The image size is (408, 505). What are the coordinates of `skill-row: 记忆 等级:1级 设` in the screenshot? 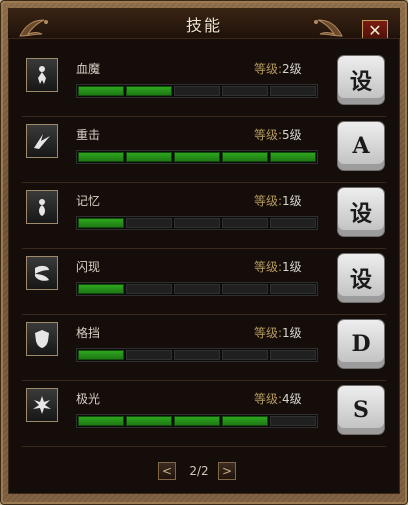 It's located at (204, 215).